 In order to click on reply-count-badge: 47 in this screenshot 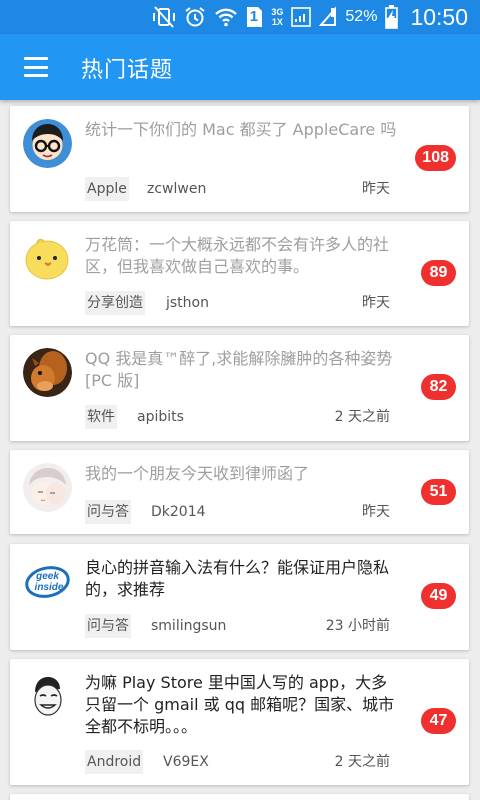, I will do `click(438, 721)`.